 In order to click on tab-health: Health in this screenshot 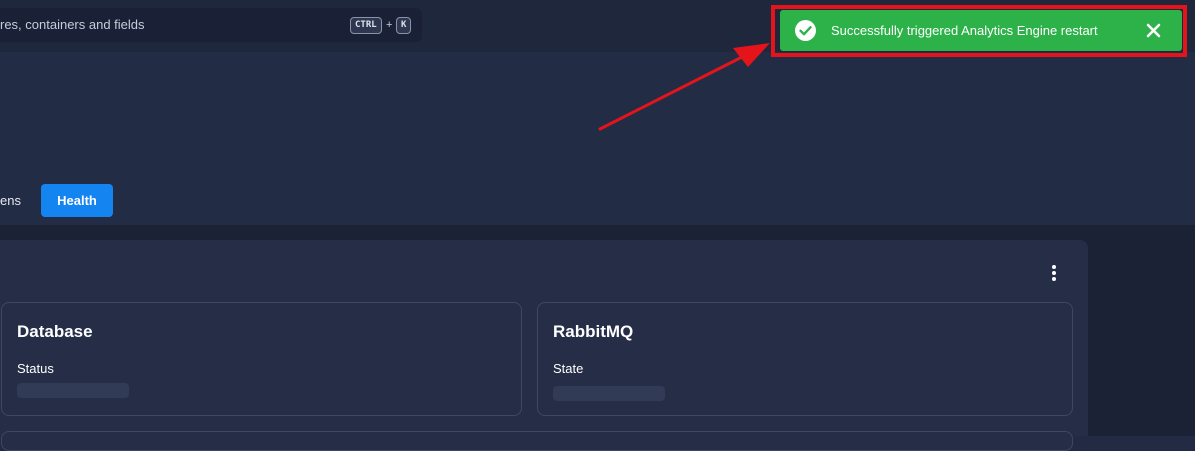, I will do `click(77, 200)`.